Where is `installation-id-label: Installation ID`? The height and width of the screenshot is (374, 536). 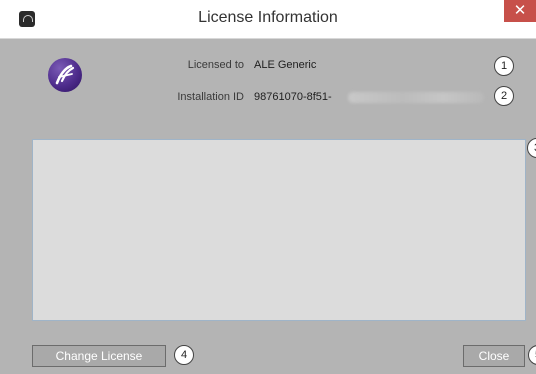
installation-id-label: Installation ID is located at coordinates (210, 97).